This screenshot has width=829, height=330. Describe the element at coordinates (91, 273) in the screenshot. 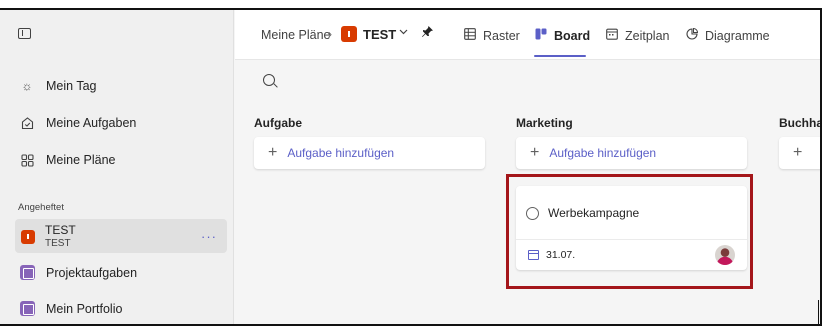

I see `sidebar-item-projektaufgaben: Projektaufgaben` at that location.